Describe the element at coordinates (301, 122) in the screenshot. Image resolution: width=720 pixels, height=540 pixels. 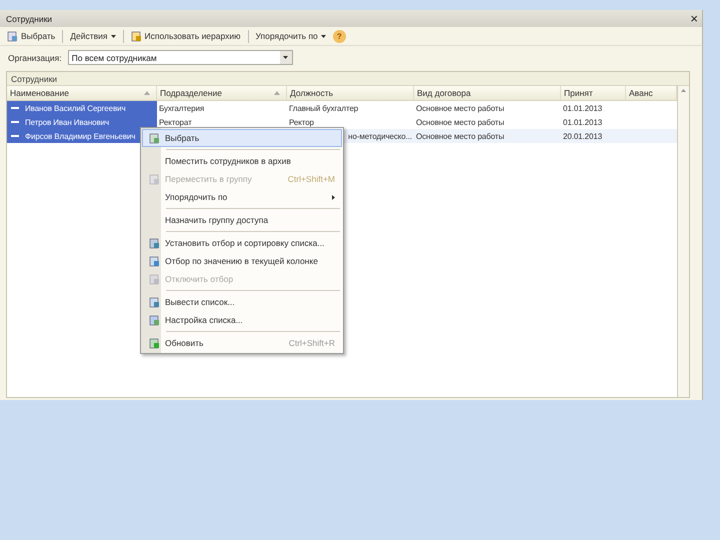
I see `table-cell-text: Ректор` at that location.